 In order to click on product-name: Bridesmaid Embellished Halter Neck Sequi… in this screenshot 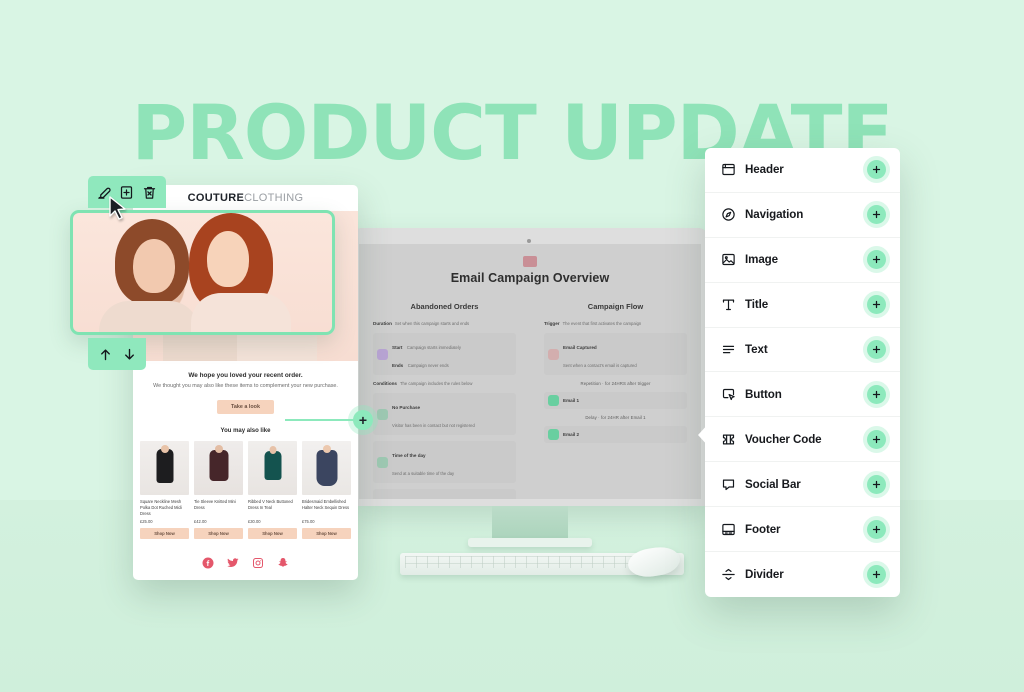, I will do `click(326, 504)`.